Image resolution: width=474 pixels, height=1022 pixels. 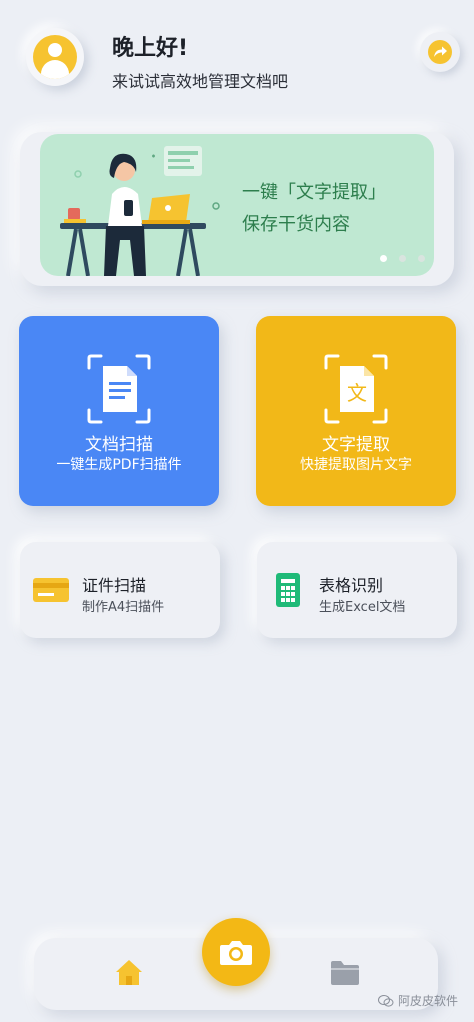 I want to click on banner-title: 一键「文字提取」, so click(x=314, y=192).